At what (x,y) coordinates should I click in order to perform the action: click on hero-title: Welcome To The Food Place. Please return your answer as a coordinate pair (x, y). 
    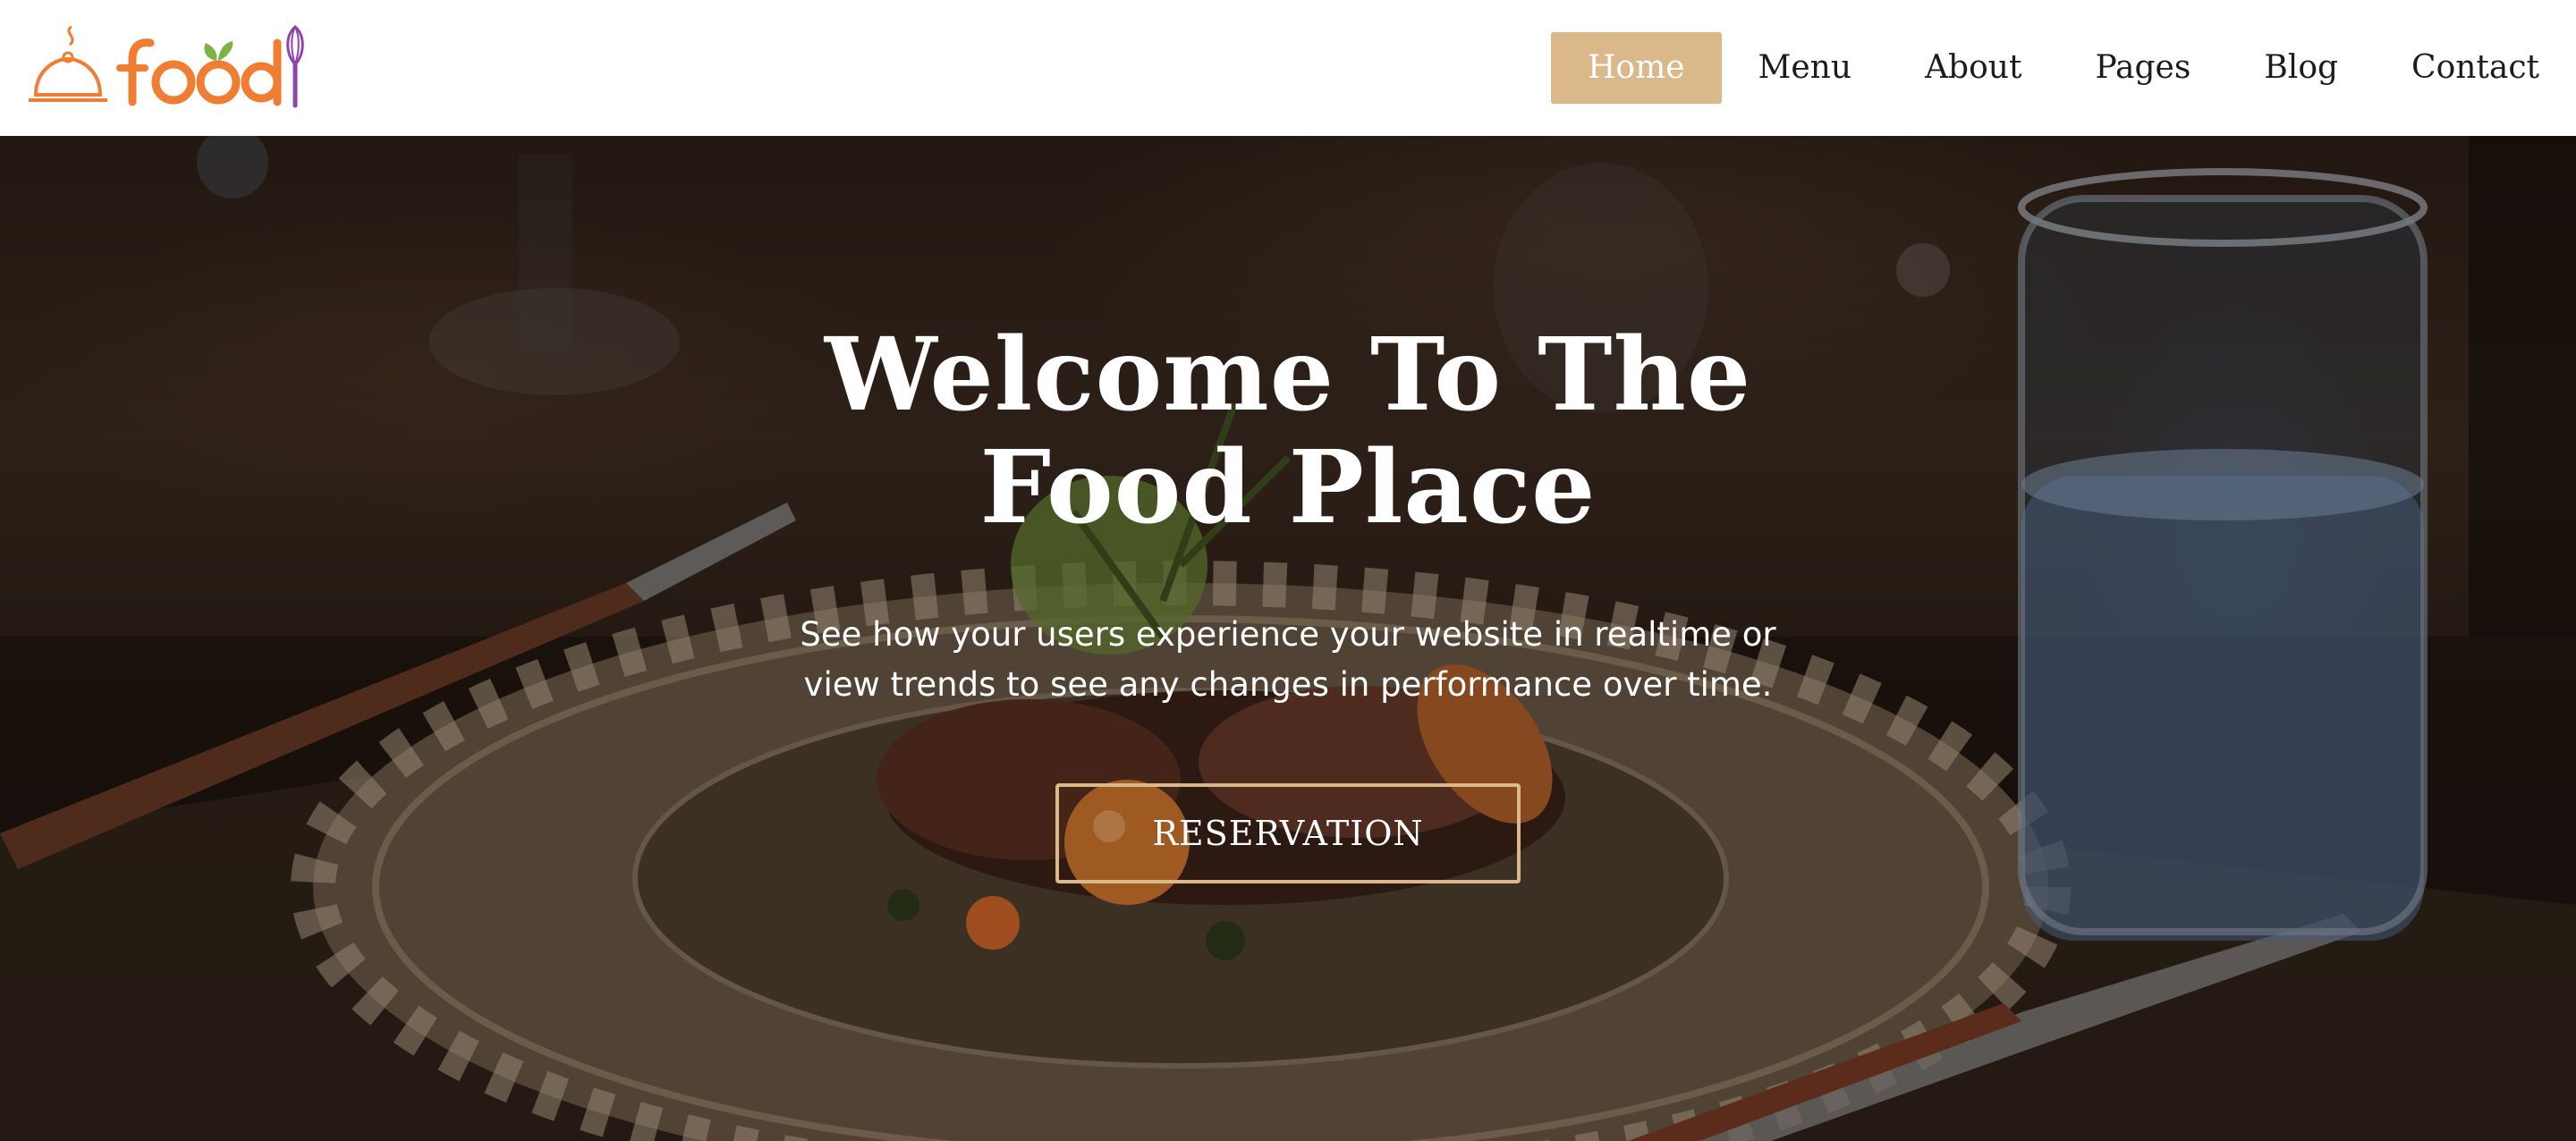
    Looking at the image, I should click on (1288, 432).